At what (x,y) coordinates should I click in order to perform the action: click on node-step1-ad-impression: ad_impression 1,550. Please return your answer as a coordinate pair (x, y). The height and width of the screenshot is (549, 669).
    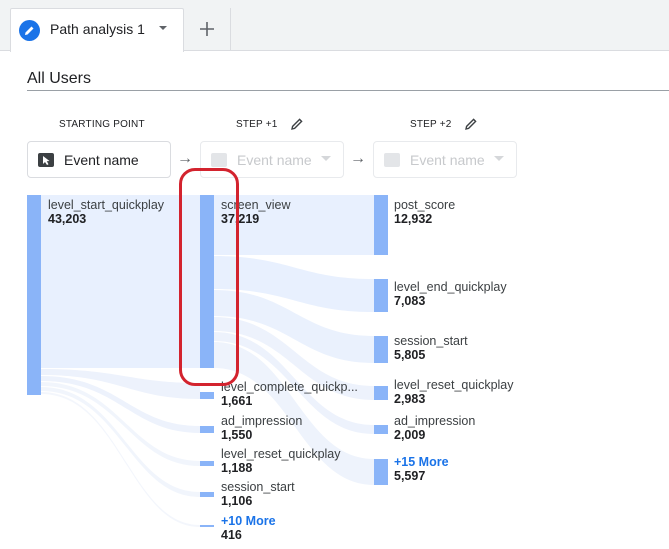
    Looking at the image, I should click on (261, 428).